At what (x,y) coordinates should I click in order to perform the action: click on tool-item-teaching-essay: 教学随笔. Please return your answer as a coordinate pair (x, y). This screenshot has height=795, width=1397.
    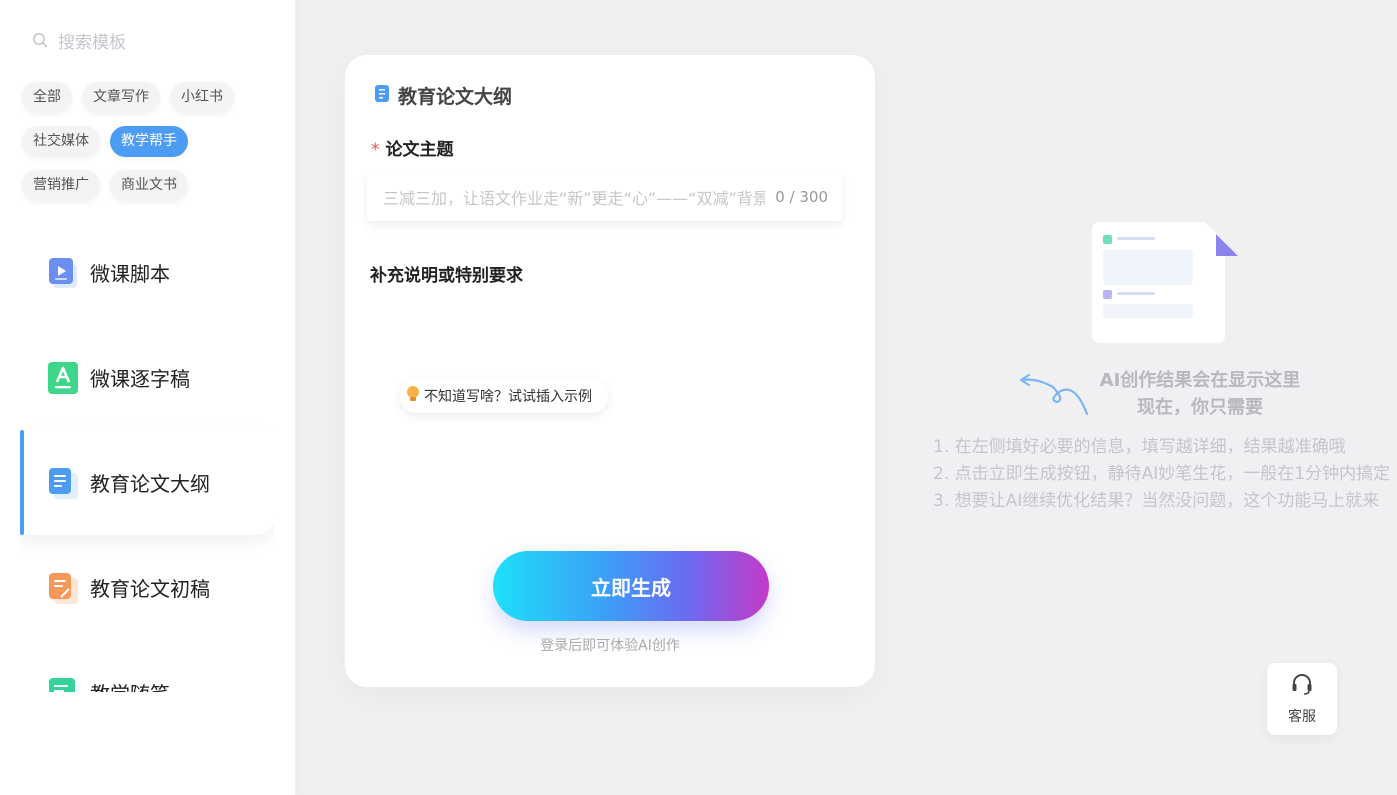
    Looking at the image, I should click on (147, 666).